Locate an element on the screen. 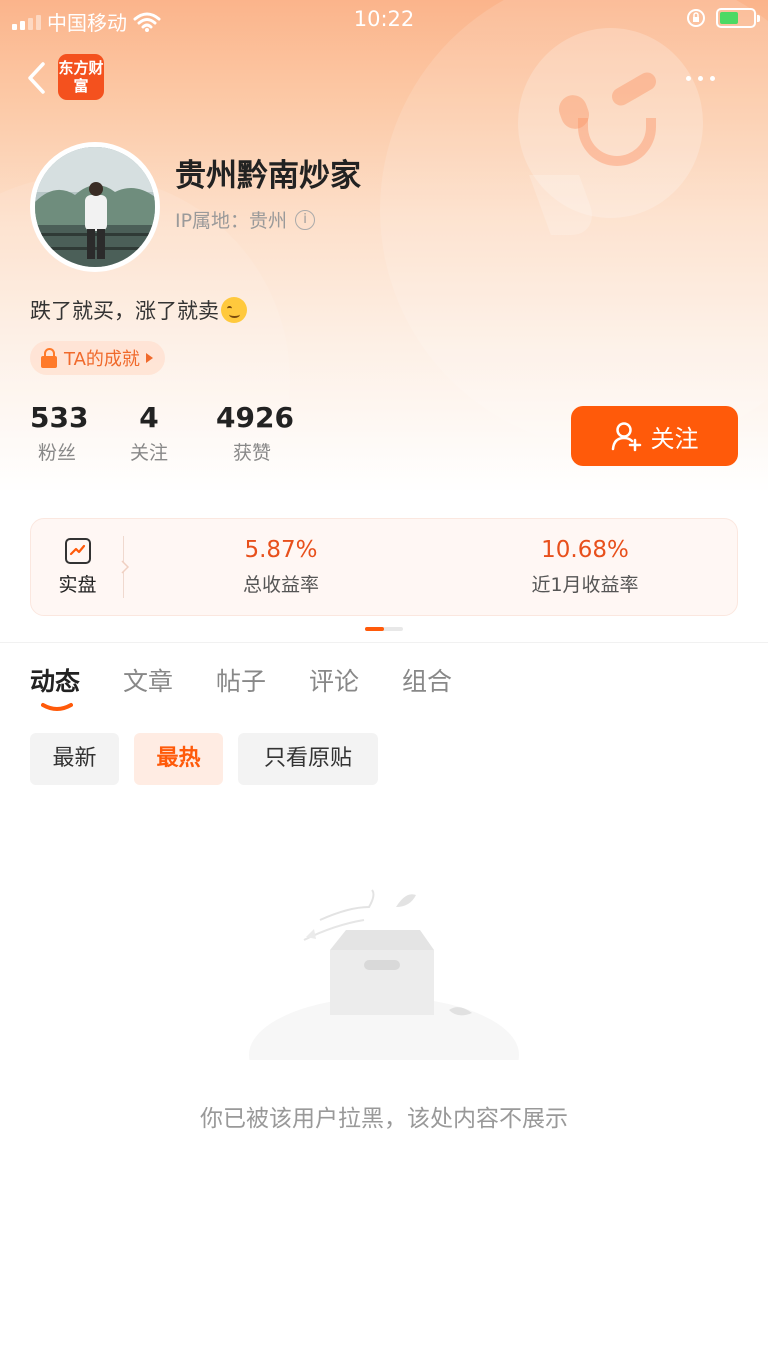 This screenshot has width=768, height=1366. tab-articles: 文章 is located at coordinates (148, 680).